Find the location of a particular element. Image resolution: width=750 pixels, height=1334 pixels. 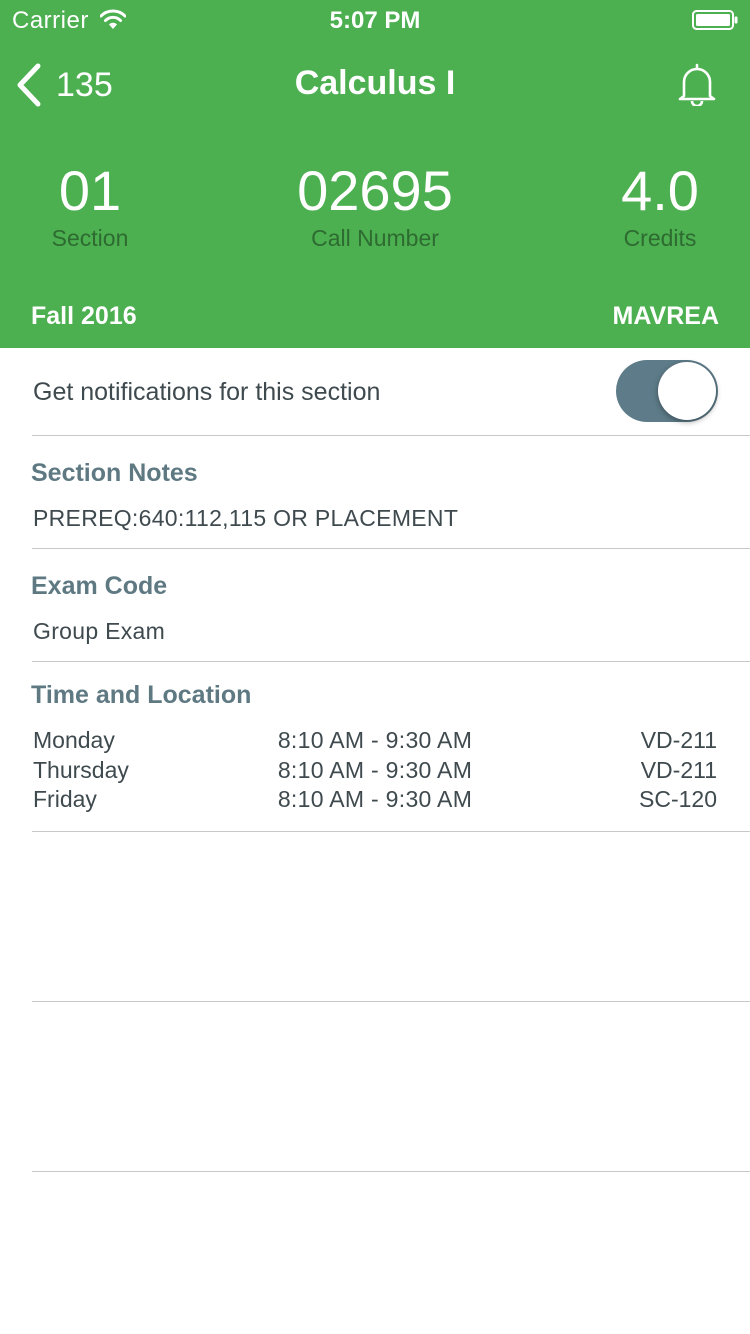

schedule-row: Friday 8:10 AM - 9:30 AM SC-120 is located at coordinates (375, 801).